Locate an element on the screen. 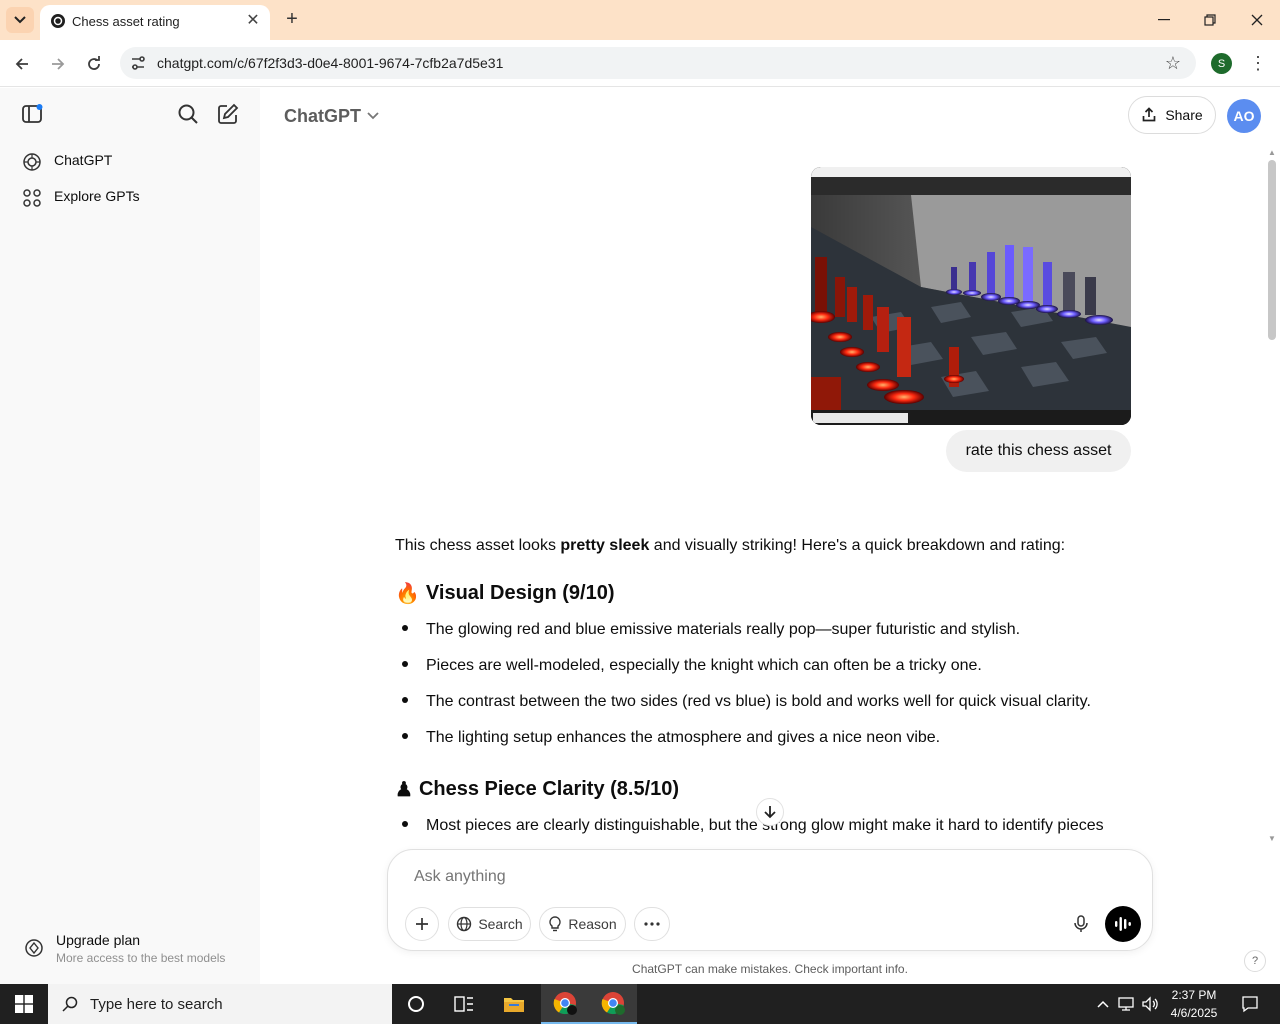 This screenshot has width=1280, height=1024. attached-screenshot-image is located at coordinates (971, 296).